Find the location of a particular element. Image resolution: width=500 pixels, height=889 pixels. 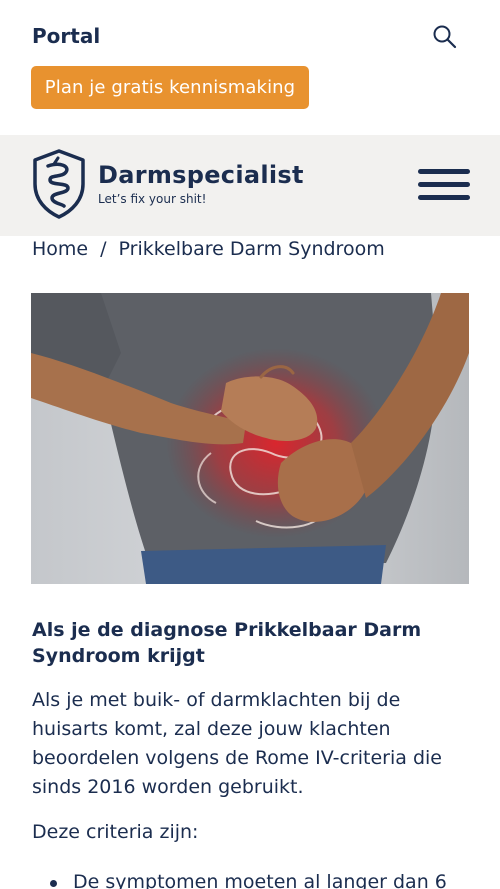

intestine-shield-icon is located at coordinates (59, 184).